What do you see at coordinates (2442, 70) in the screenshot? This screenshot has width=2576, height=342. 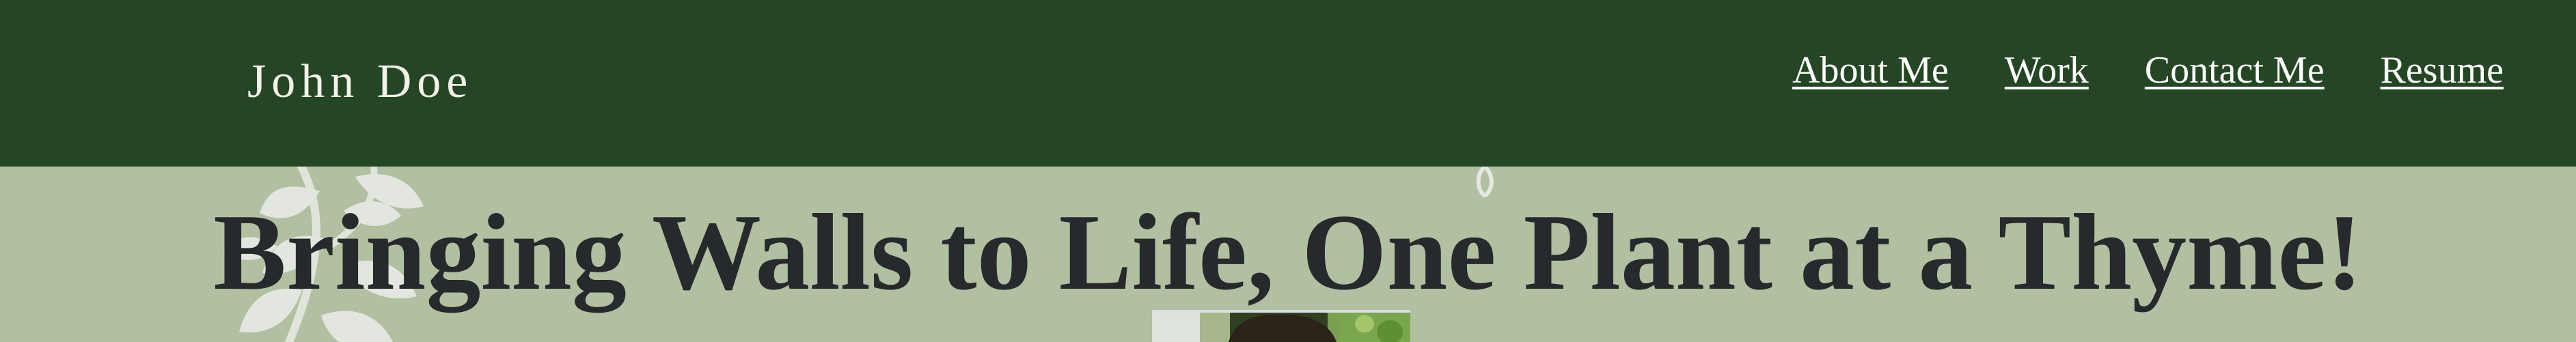 I see `nav-resume-link: Resume` at bounding box center [2442, 70].